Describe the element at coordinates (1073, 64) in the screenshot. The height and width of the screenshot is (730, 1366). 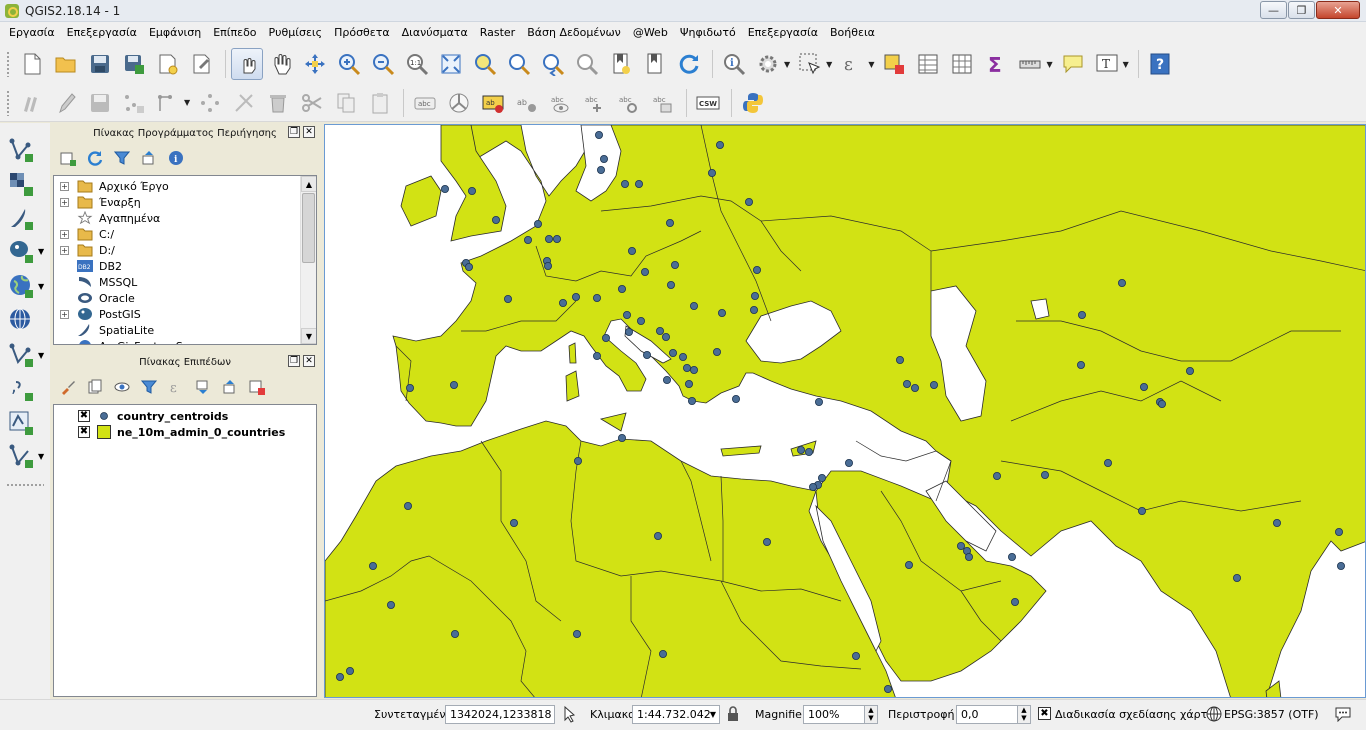
I see `map-tips-button` at that location.